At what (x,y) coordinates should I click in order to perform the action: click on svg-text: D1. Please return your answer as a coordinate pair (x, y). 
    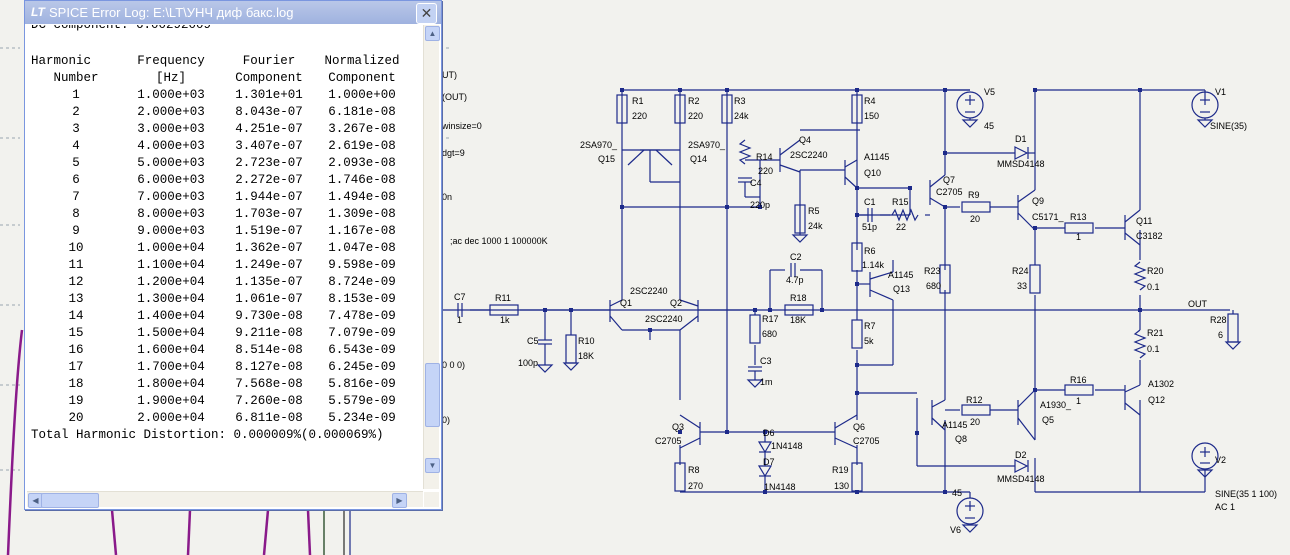
    Looking at the image, I should click on (1021, 139).